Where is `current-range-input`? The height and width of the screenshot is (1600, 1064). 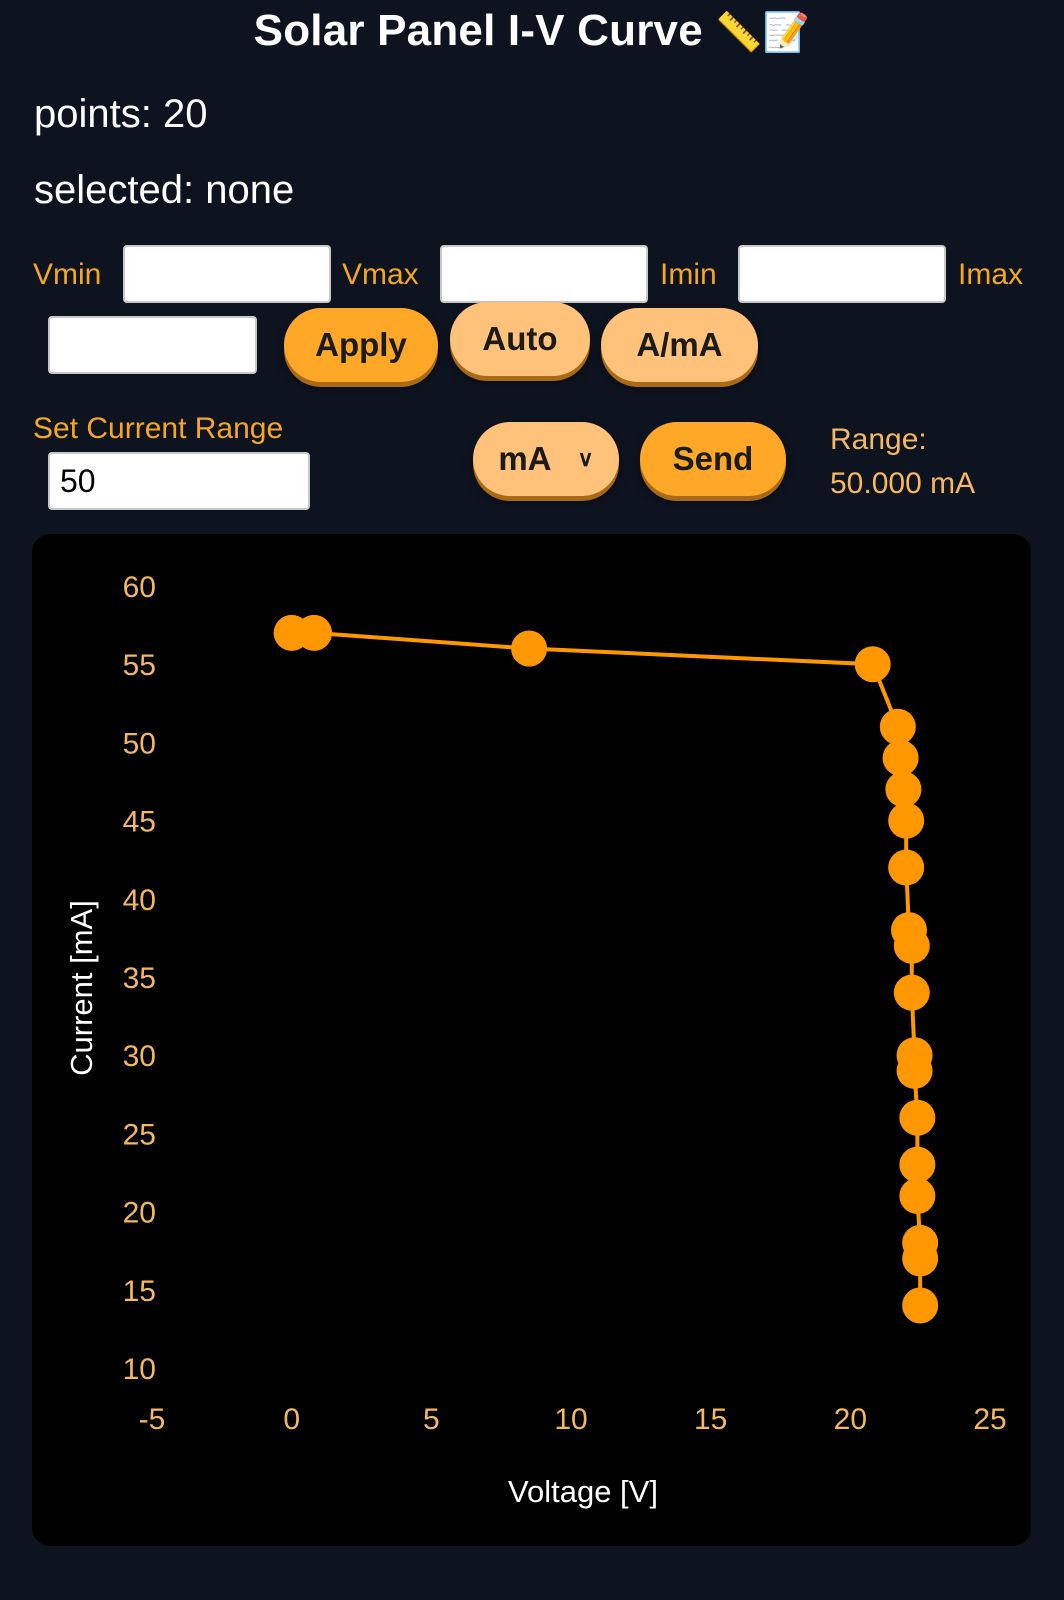
current-range-input is located at coordinates (179, 481).